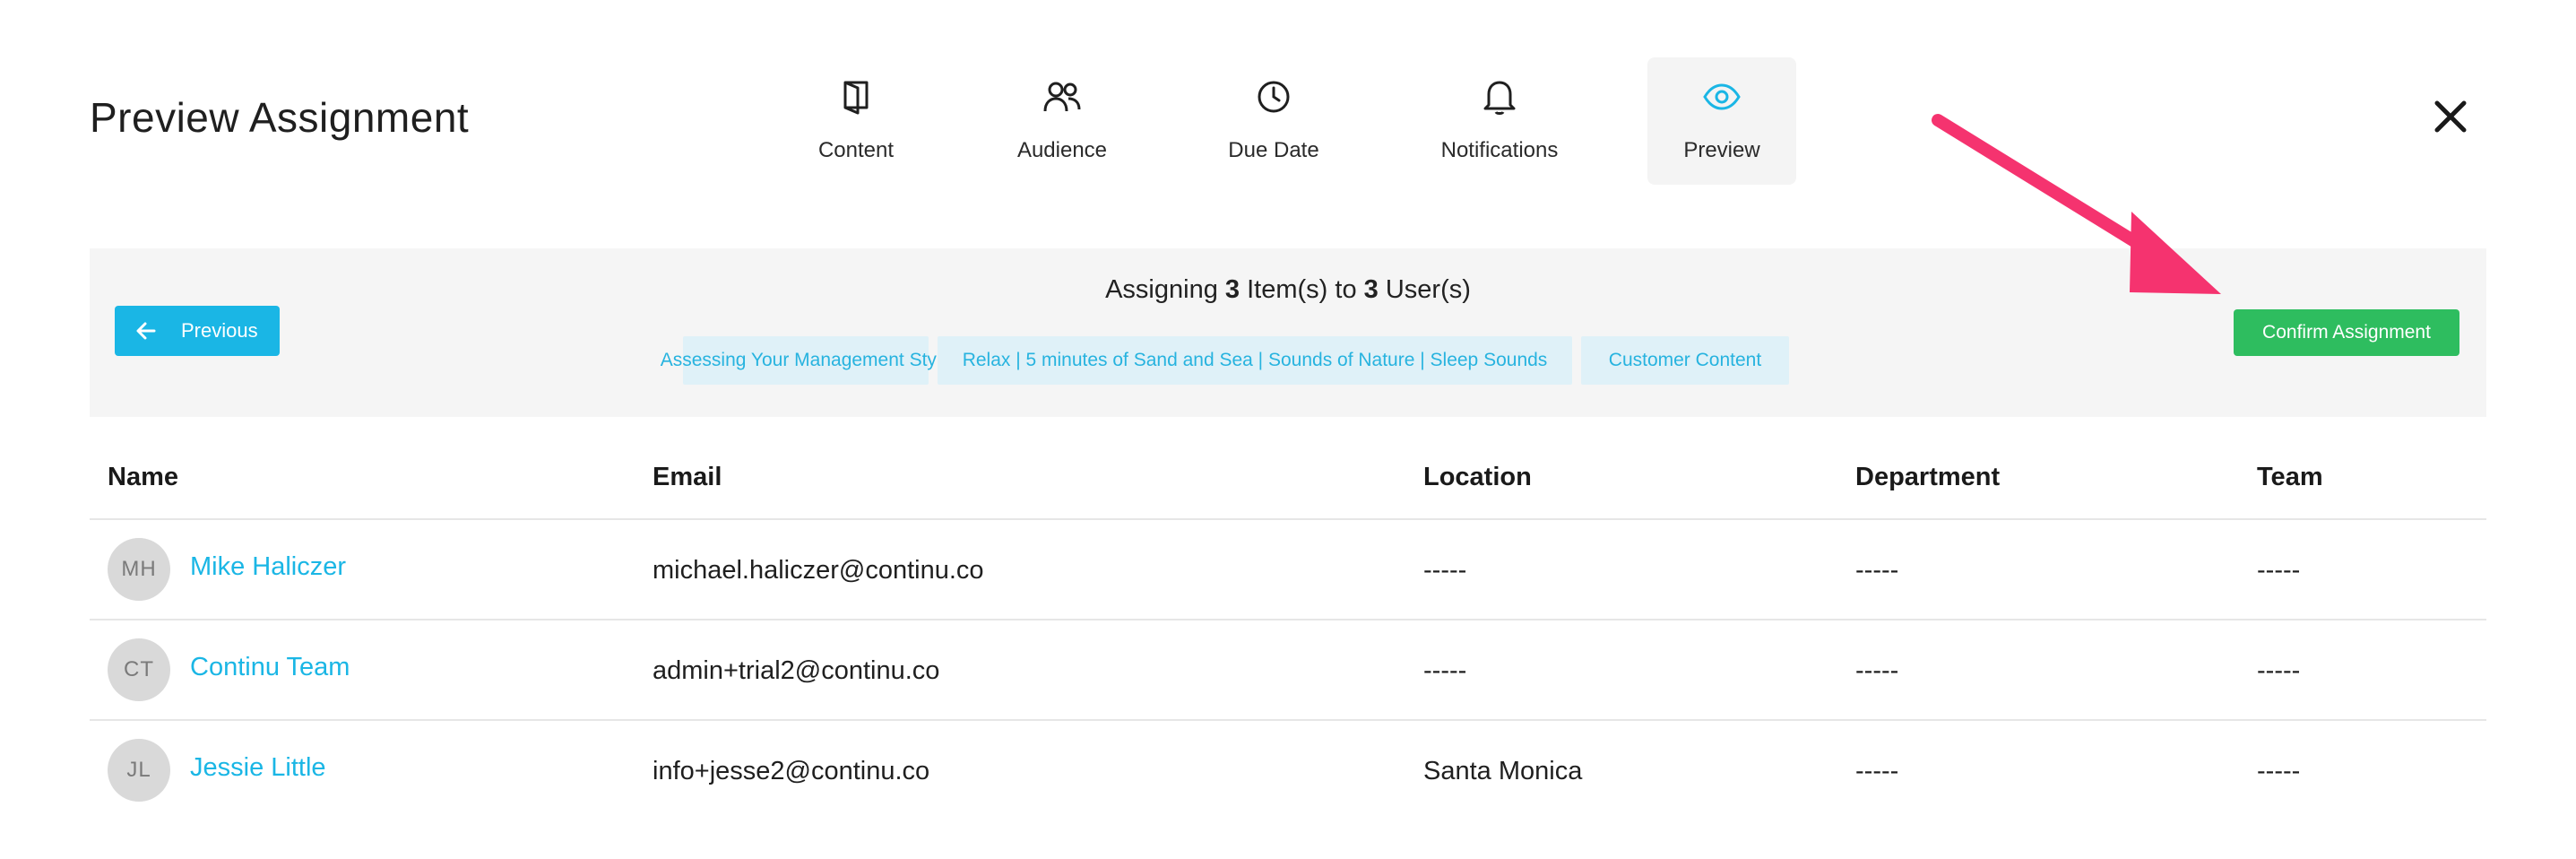 The height and width of the screenshot is (859, 2576). What do you see at coordinates (856, 150) in the screenshot?
I see `tab-content-label: Content` at bounding box center [856, 150].